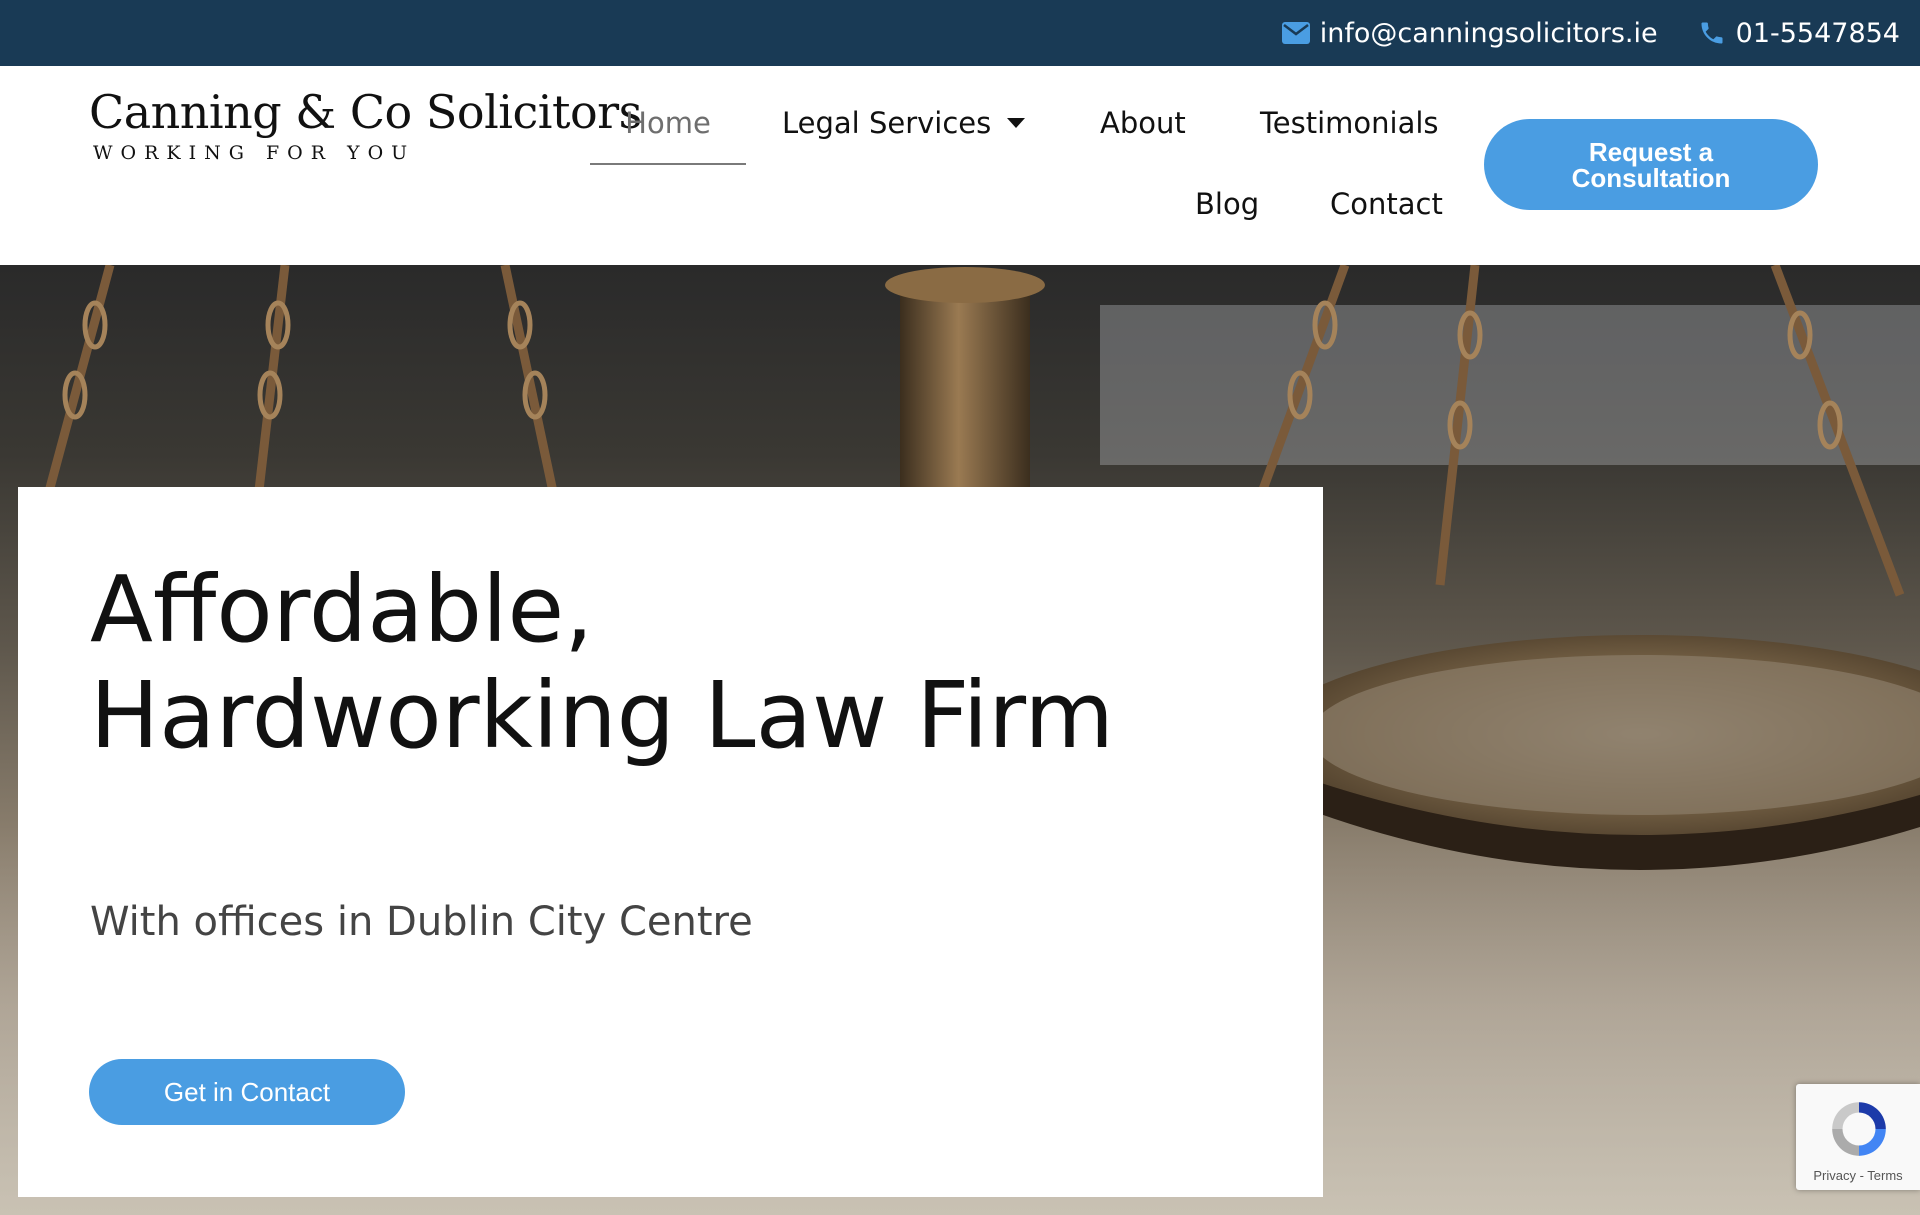 Image resolution: width=1920 pixels, height=1215 pixels. I want to click on nav-home: Home, so click(668, 134).